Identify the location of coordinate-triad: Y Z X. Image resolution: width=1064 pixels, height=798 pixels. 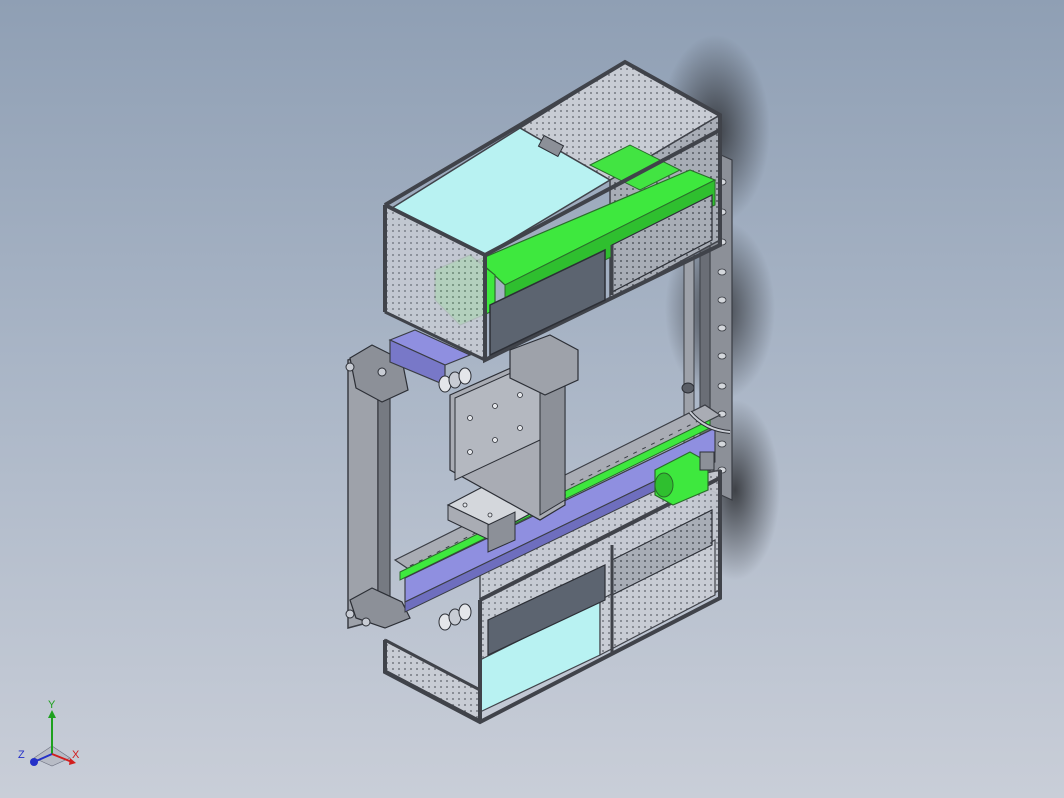
(54, 740).